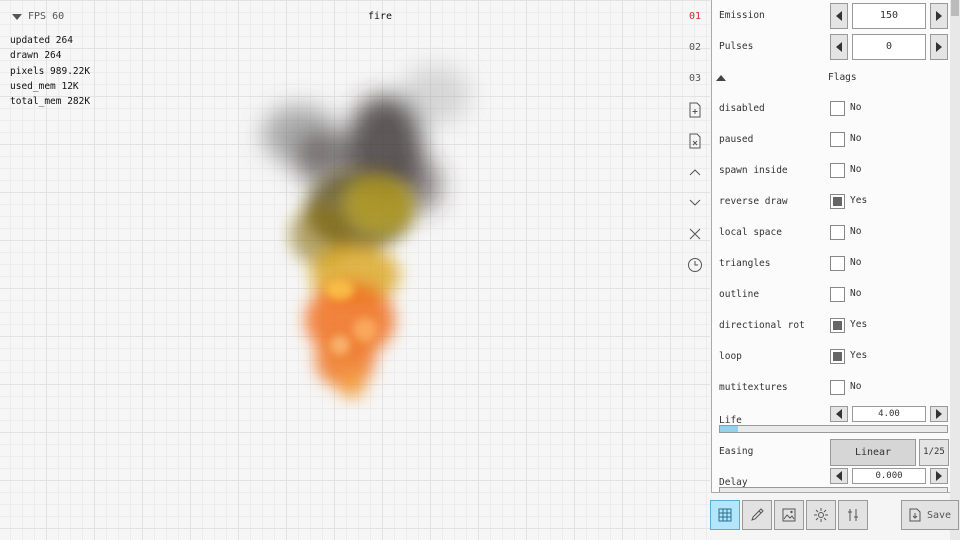 The image size is (960, 540). Describe the element at coordinates (833, 429) in the screenshot. I see `life-slider` at that location.